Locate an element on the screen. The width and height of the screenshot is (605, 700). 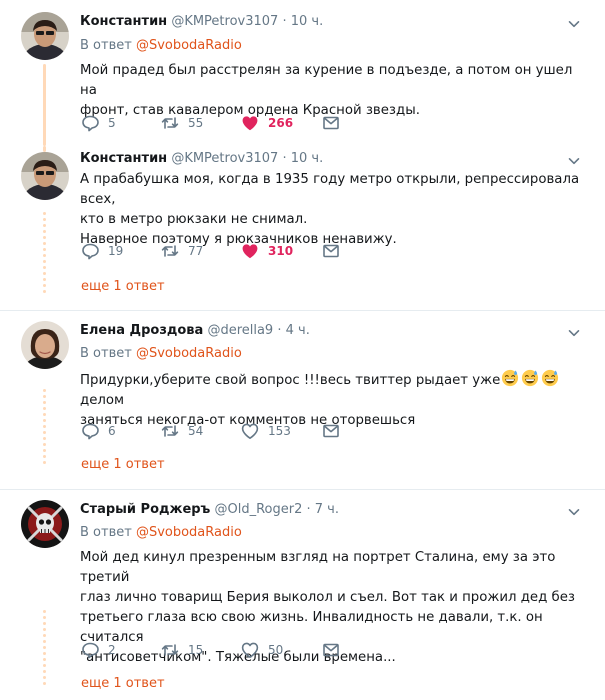
author-name: Елена Дроздова is located at coordinates (141, 330).